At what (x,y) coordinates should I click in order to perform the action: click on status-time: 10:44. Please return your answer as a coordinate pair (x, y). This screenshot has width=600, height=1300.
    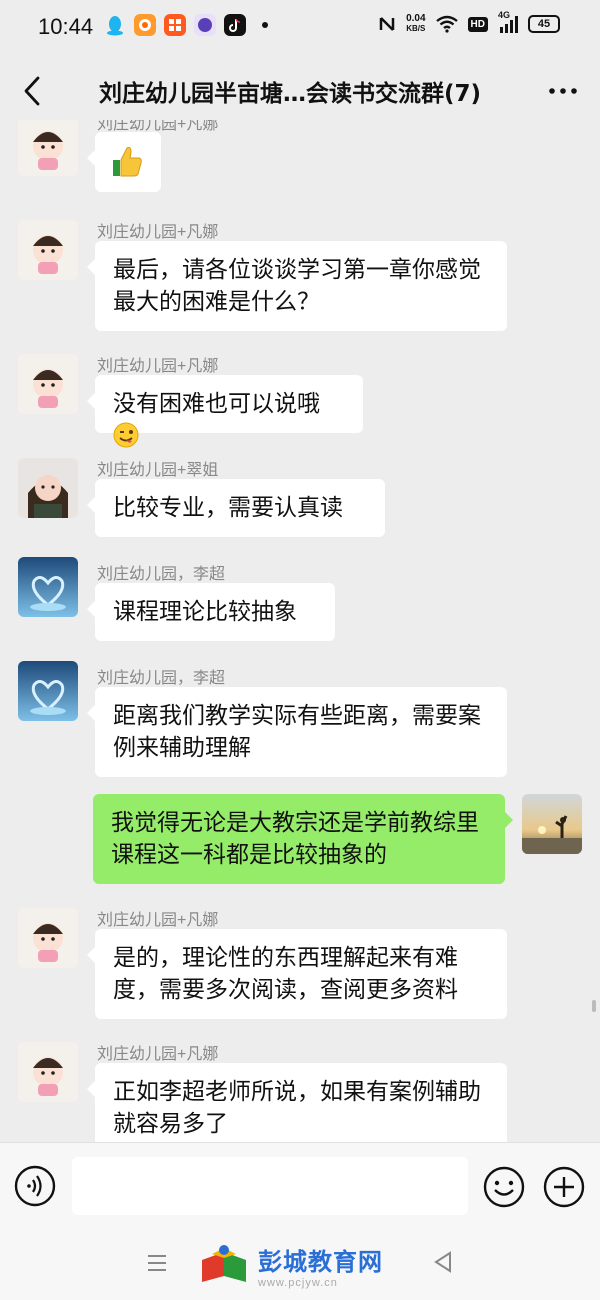
    Looking at the image, I should click on (66, 26).